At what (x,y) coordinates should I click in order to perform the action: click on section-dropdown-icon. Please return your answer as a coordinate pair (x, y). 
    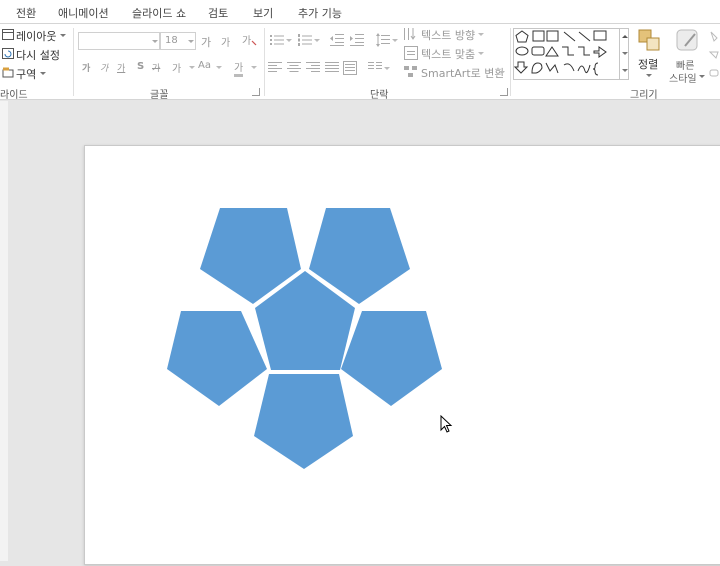
    Looking at the image, I should click on (43, 73).